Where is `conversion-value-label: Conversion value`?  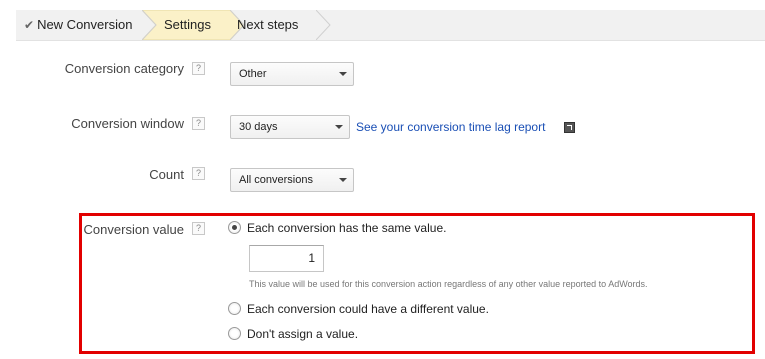 conversion-value-label: Conversion value is located at coordinates (133, 229).